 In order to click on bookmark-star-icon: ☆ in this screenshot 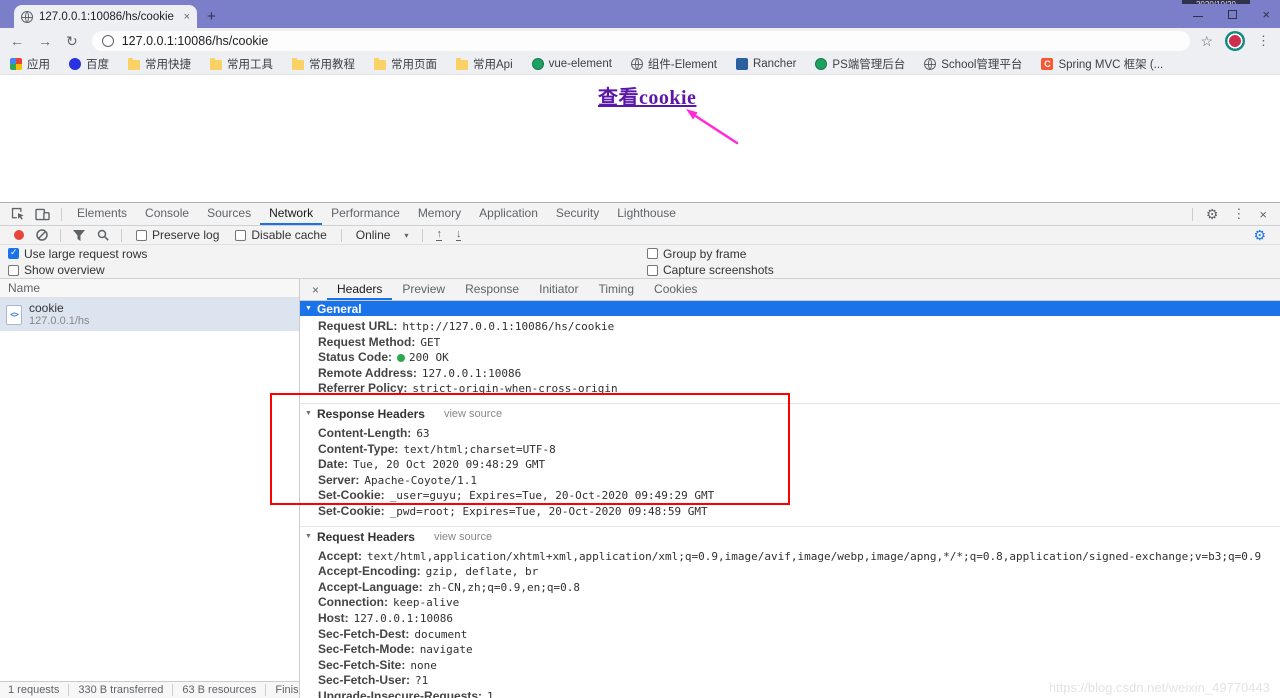, I will do `click(1206, 41)`.